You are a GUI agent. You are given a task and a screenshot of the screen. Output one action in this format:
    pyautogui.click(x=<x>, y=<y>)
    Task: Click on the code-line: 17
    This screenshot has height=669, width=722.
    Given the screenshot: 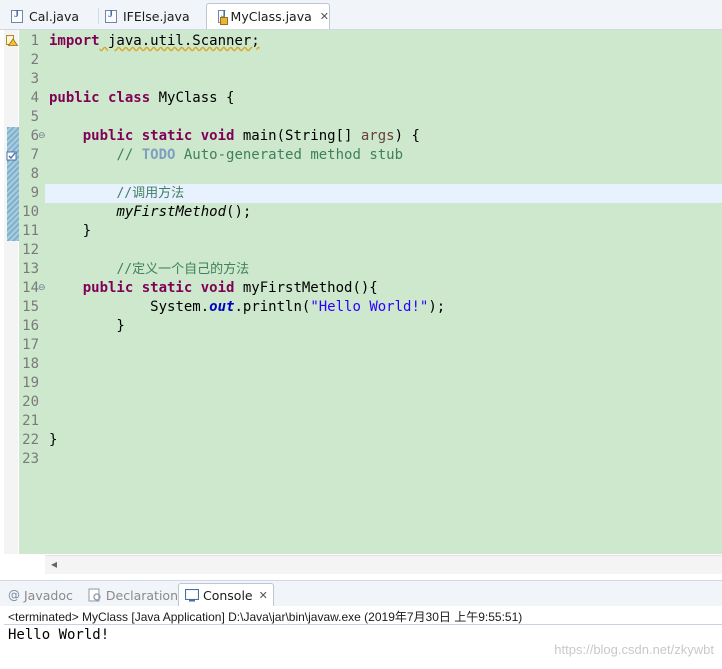 What is the action you would take?
    pyautogui.click(x=361, y=345)
    